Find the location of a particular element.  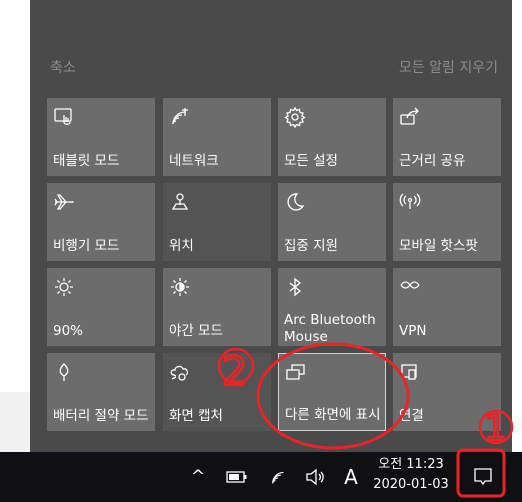

tile-label: 90% is located at coordinates (68, 331).